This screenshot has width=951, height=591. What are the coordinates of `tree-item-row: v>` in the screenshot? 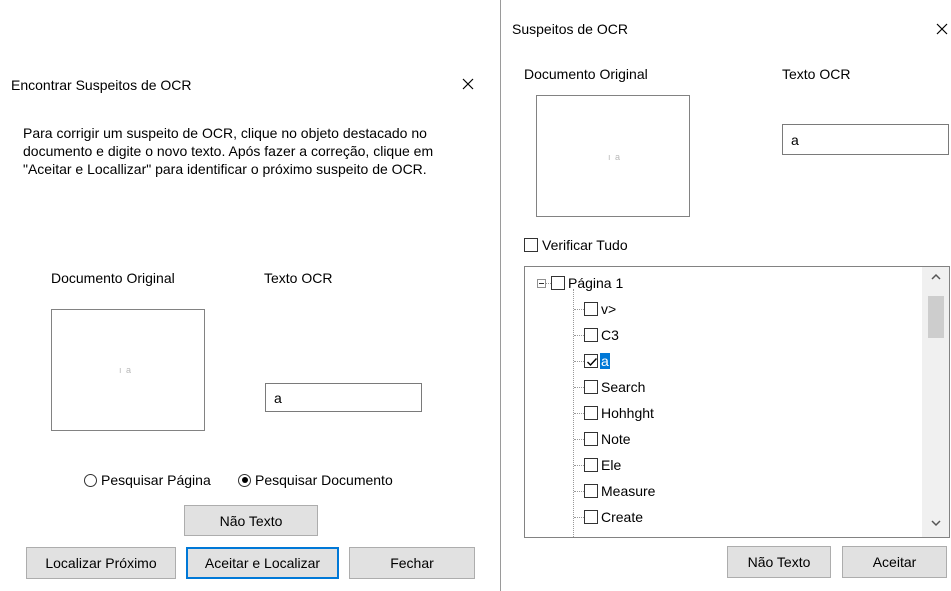 It's located at (595, 309).